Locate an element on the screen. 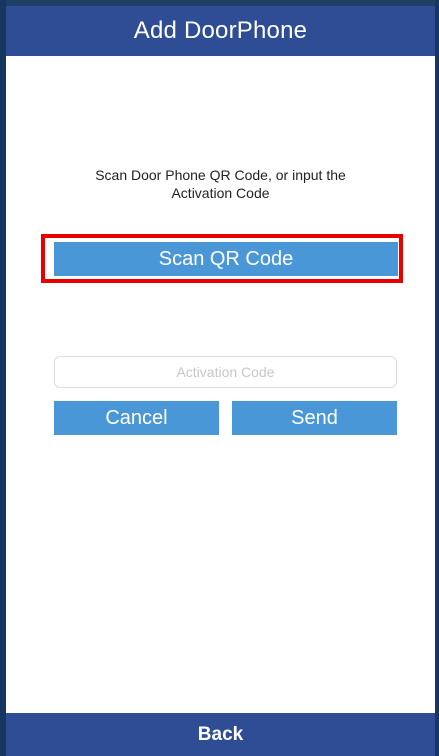 The image size is (439, 756). back-button: Back is located at coordinates (220, 734).